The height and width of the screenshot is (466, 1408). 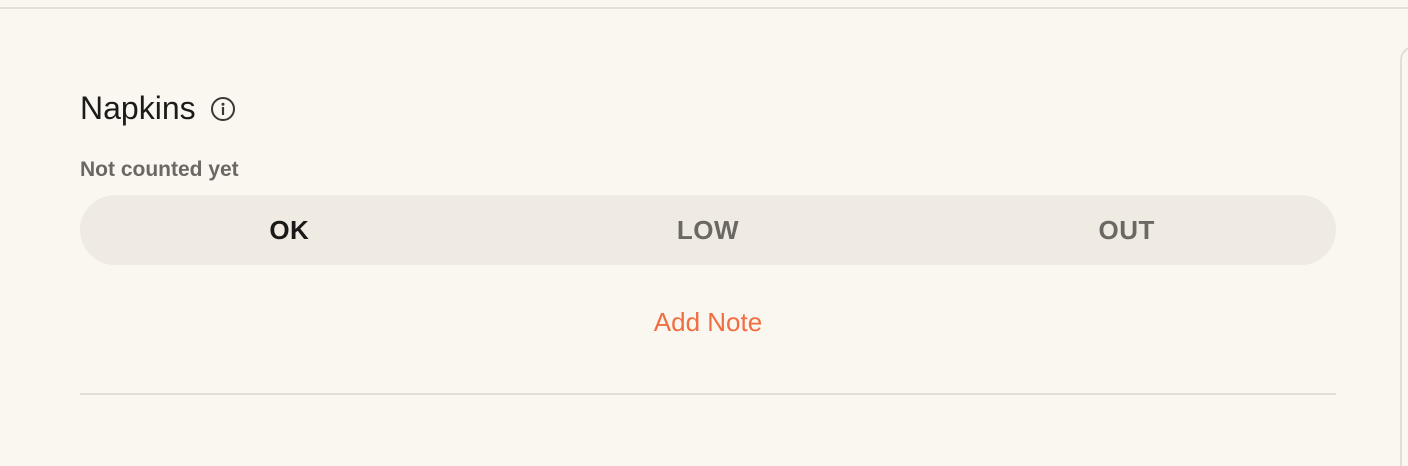 I want to click on stock-level-low: LOW, so click(x=708, y=230).